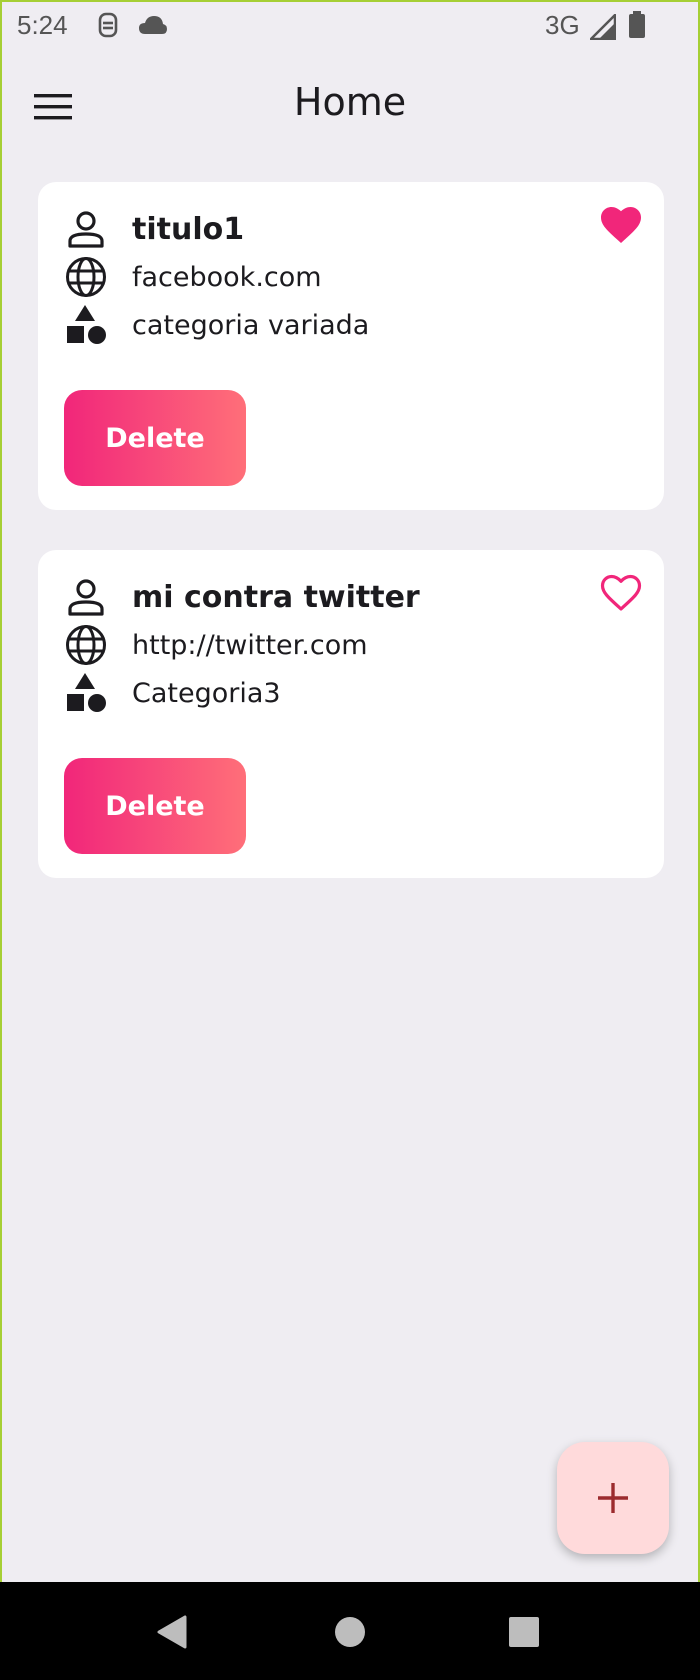  Describe the element at coordinates (153, 27) in the screenshot. I see `cloud-icon` at that location.